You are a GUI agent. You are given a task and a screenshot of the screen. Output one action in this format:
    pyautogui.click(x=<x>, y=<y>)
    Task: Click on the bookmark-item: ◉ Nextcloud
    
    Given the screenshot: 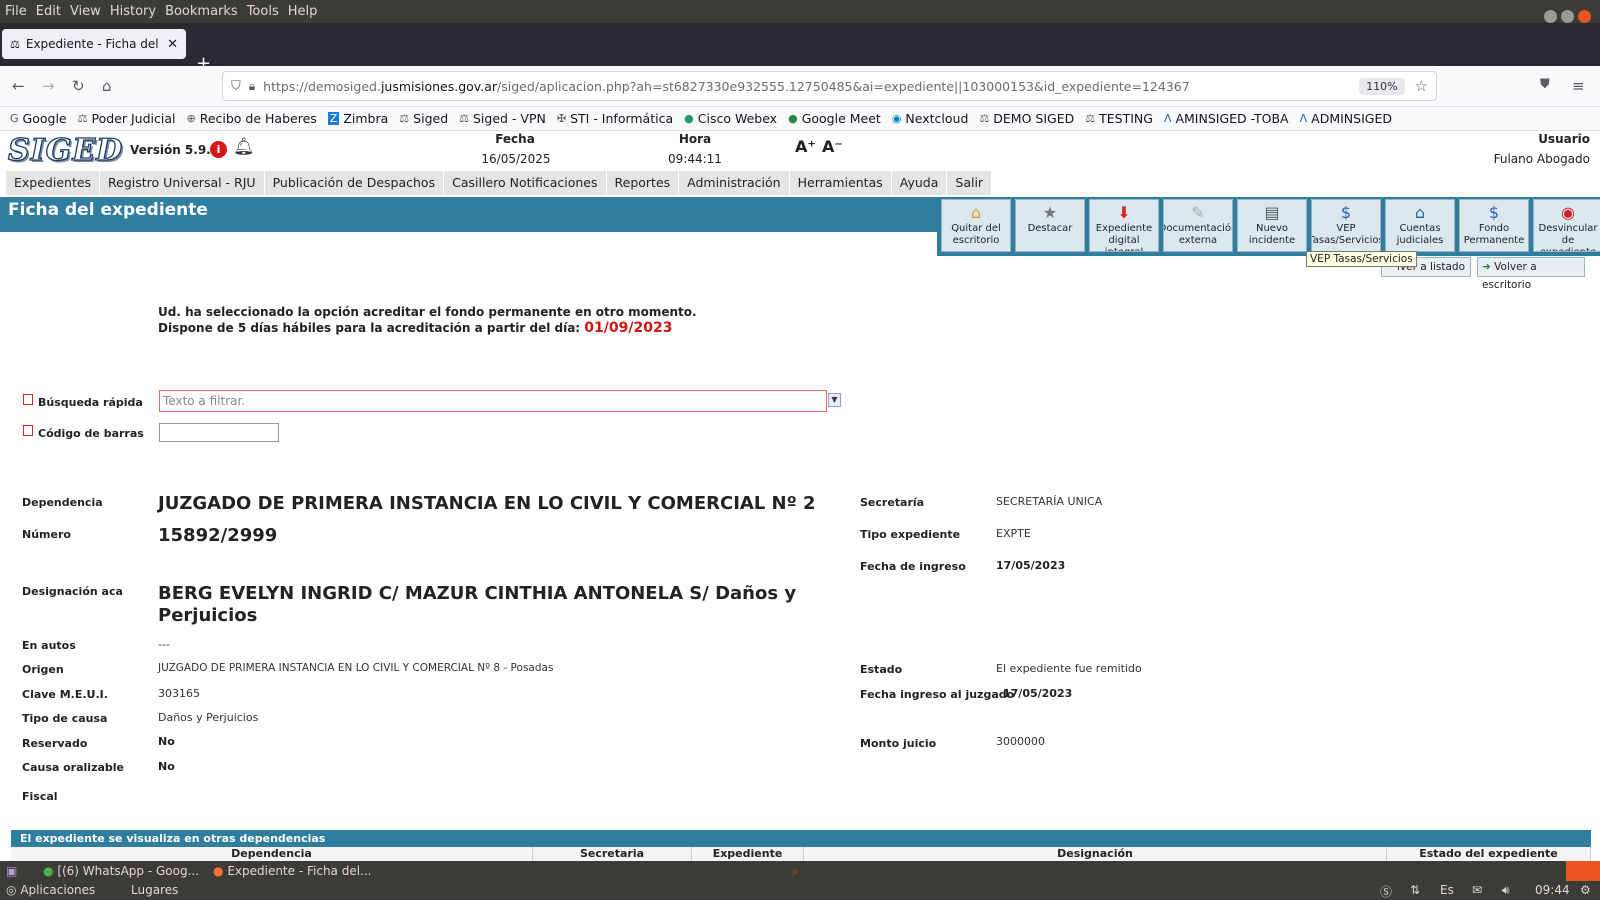 What is the action you would take?
    pyautogui.click(x=930, y=118)
    